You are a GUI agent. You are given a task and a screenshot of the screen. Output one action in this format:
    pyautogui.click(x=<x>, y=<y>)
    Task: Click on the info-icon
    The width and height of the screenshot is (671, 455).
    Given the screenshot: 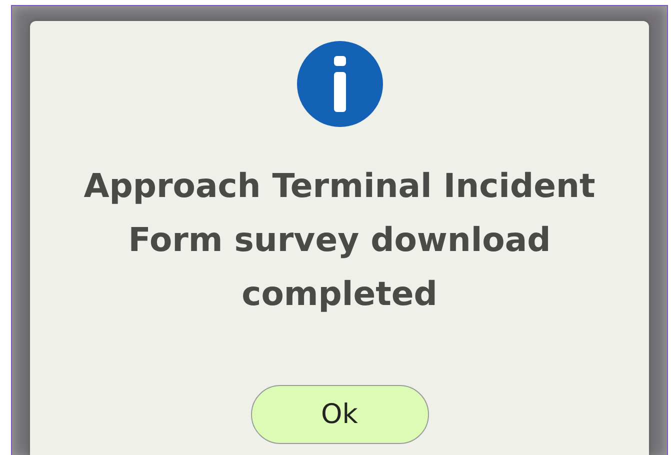 What is the action you would take?
    pyautogui.click(x=339, y=84)
    